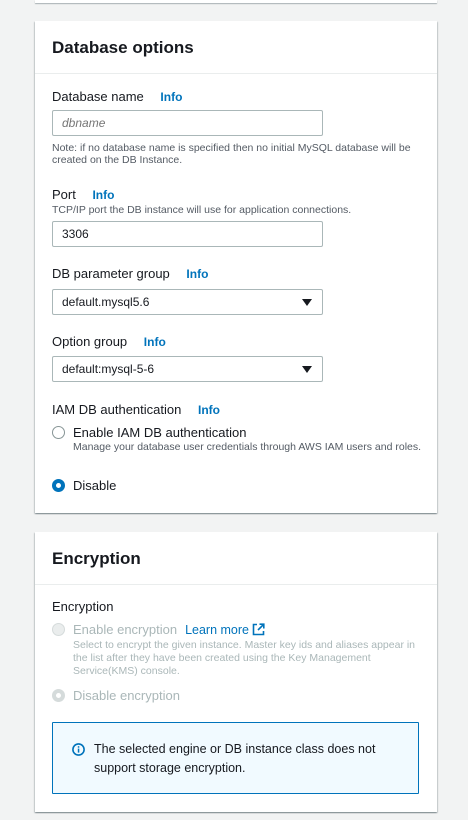 The image size is (468, 820). What do you see at coordinates (83, 195) in the screenshot?
I see `port-label-row: Port Info` at bounding box center [83, 195].